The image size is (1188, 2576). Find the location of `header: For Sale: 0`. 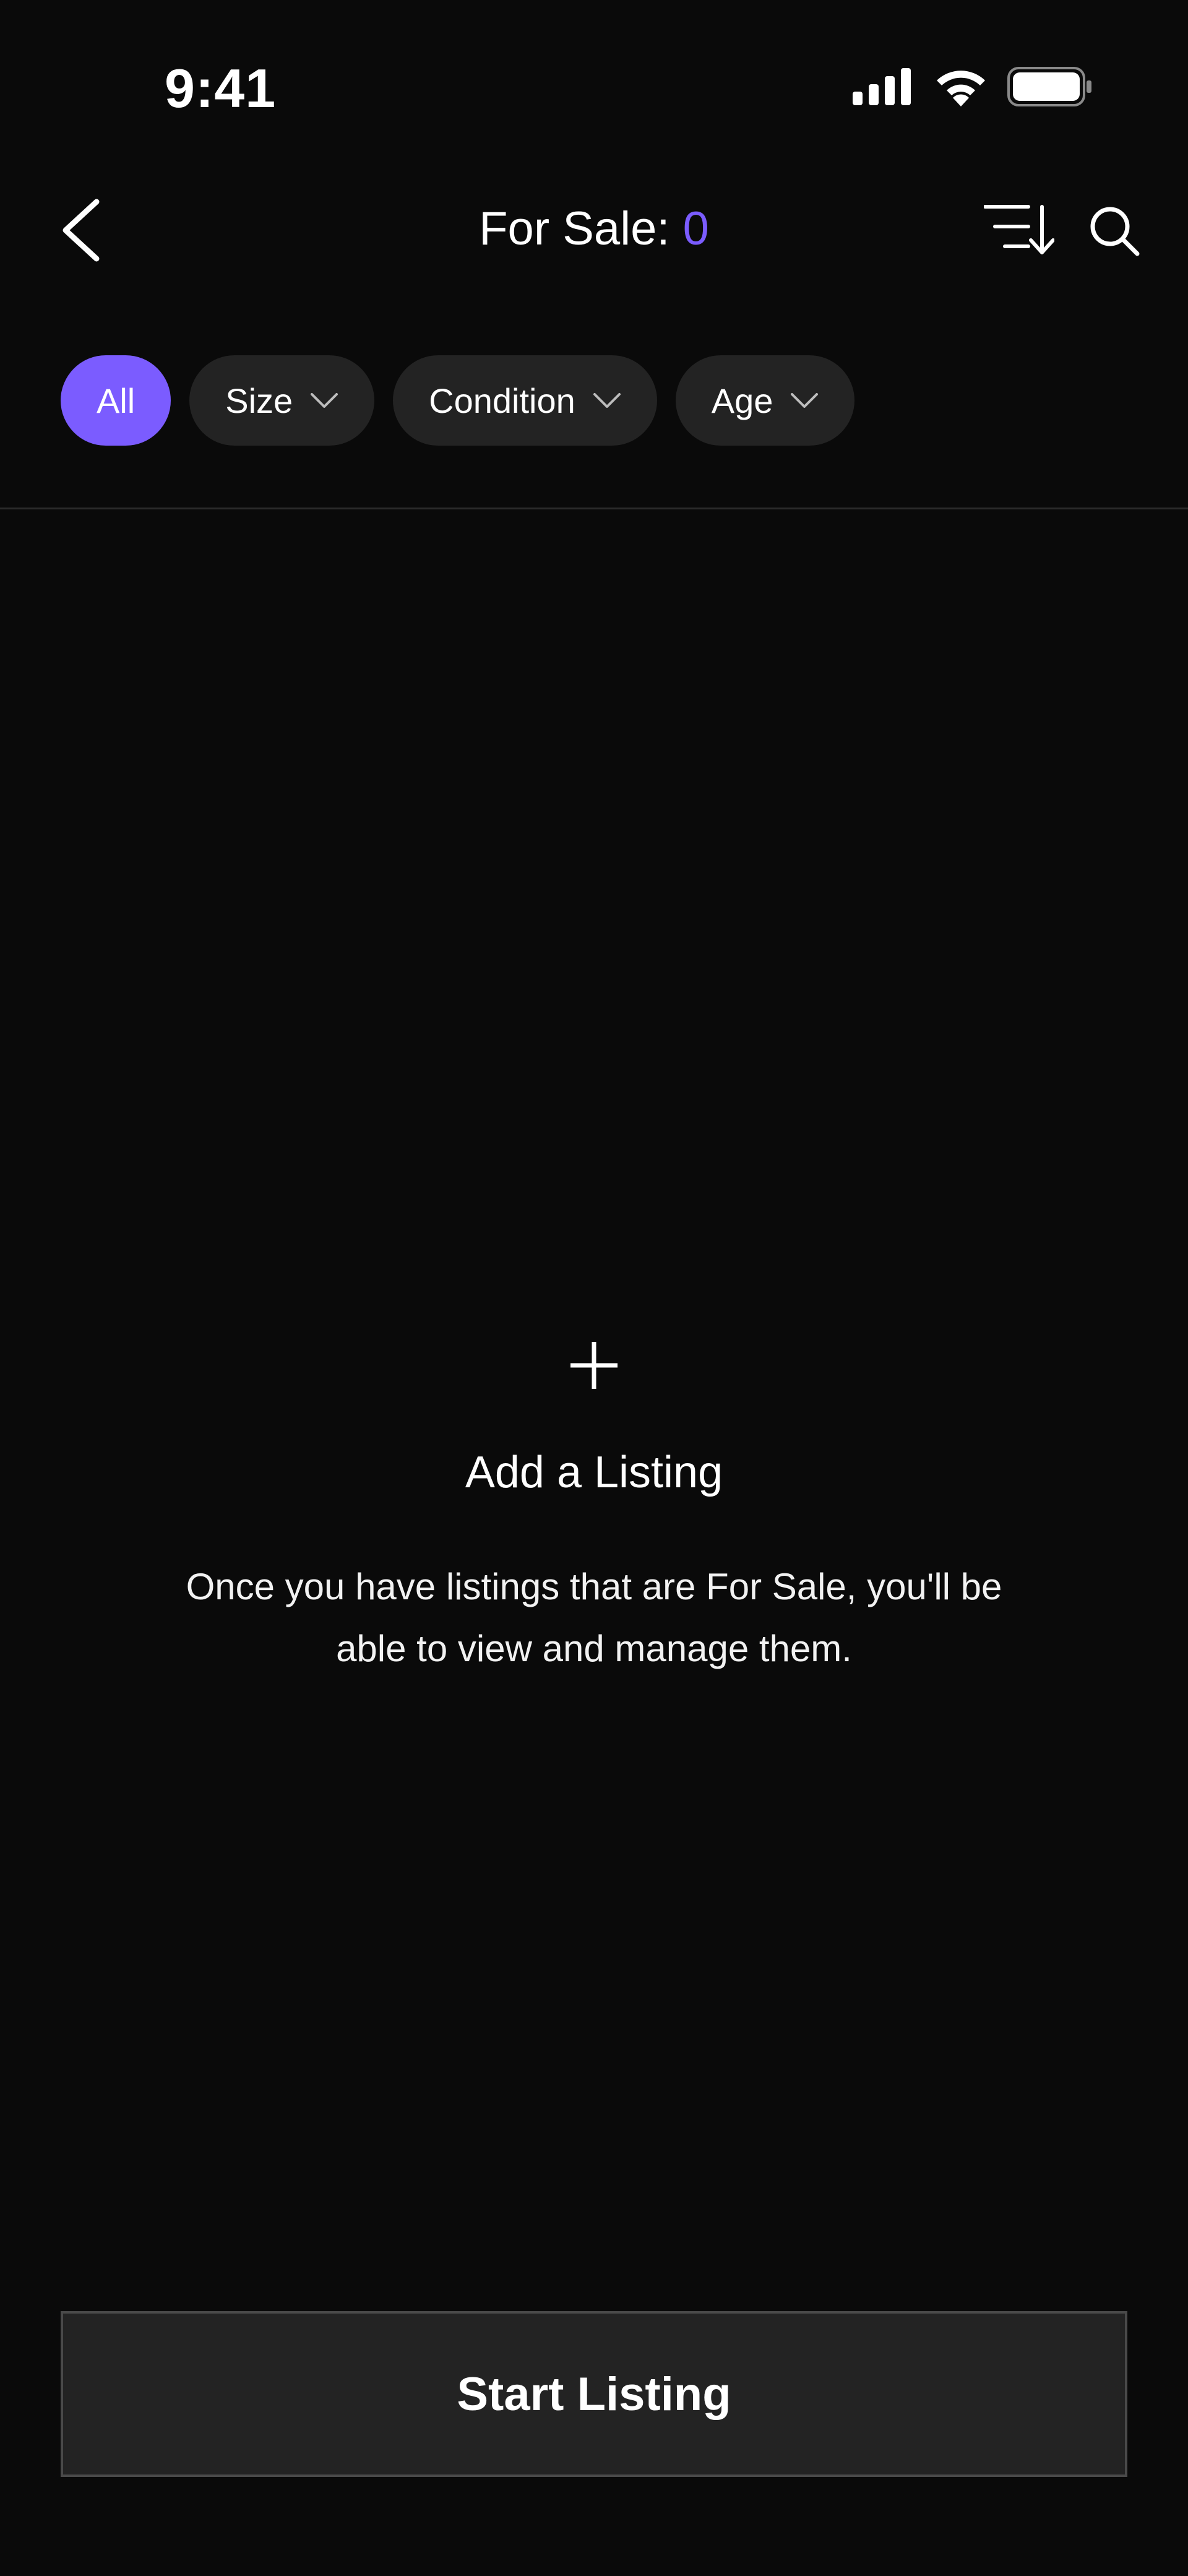

header: For Sale: 0 is located at coordinates (594, 229).